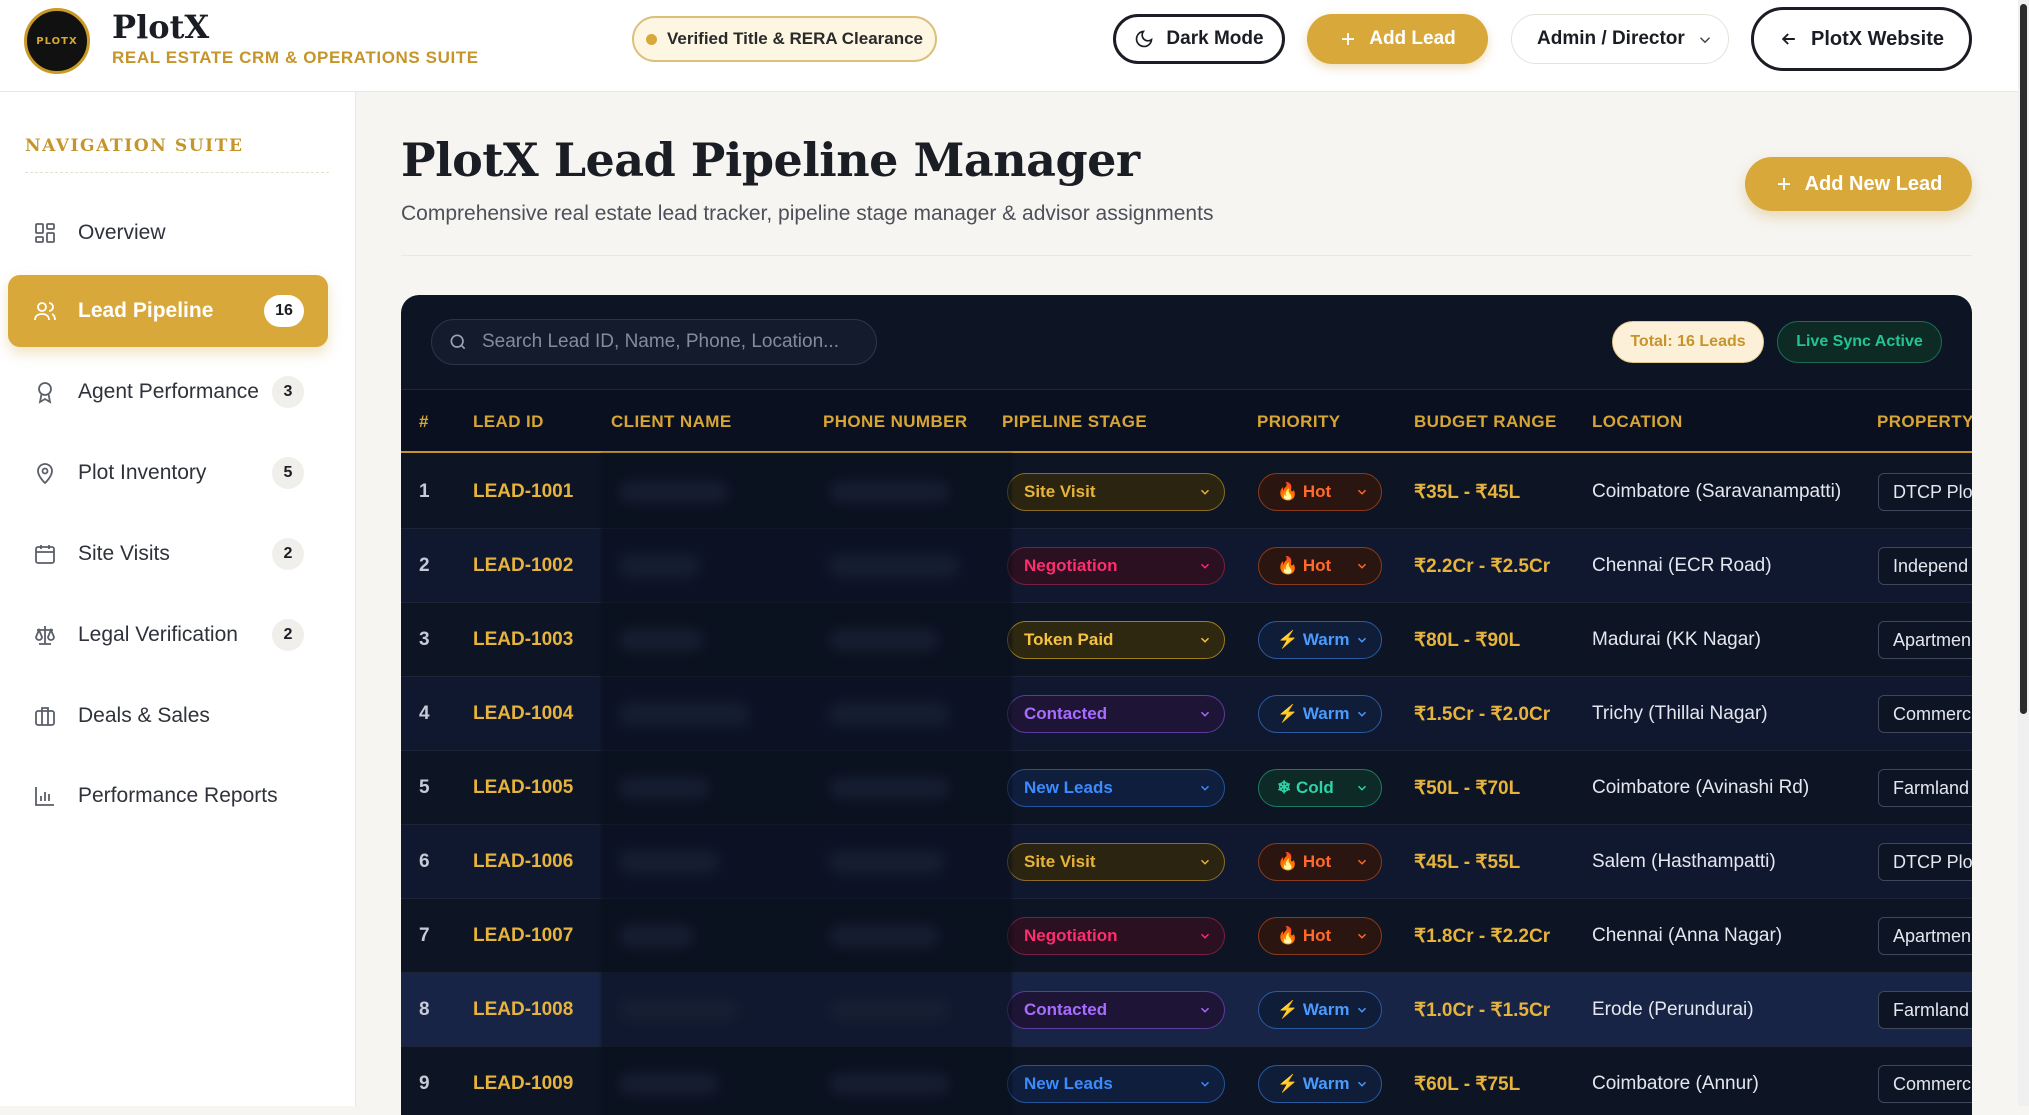 The height and width of the screenshot is (1115, 2029). I want to click on property-type-select: Independ, so click(1925, 566).